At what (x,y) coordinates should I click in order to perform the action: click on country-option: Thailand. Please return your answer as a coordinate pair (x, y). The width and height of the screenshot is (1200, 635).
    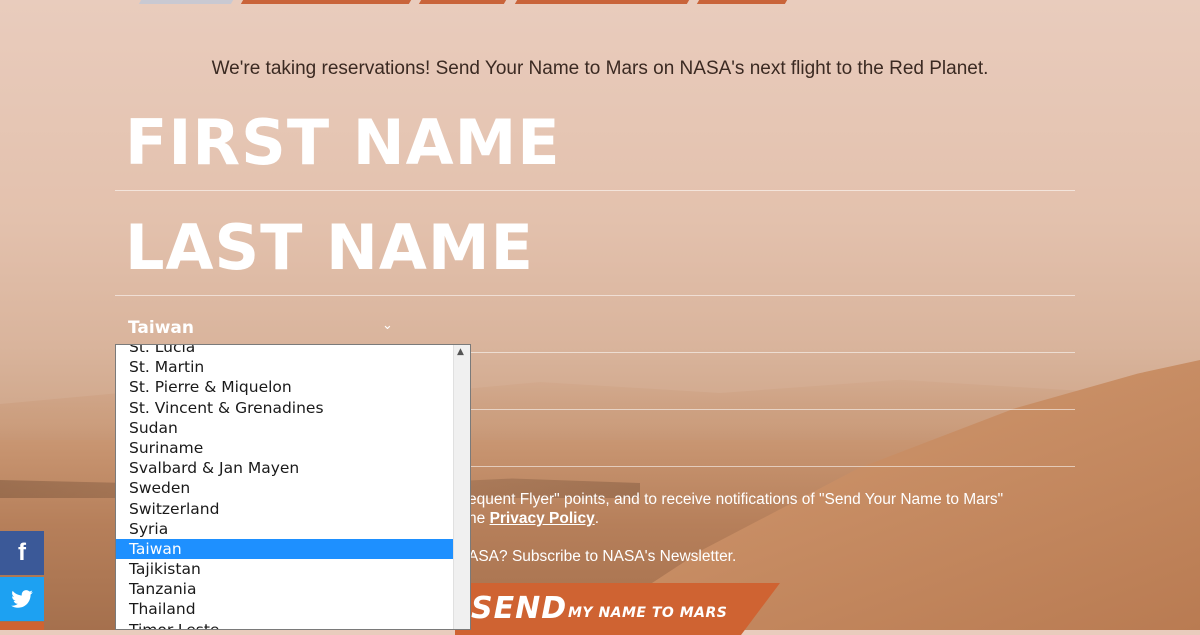
    Looking at the image, I should click on (286, 609).